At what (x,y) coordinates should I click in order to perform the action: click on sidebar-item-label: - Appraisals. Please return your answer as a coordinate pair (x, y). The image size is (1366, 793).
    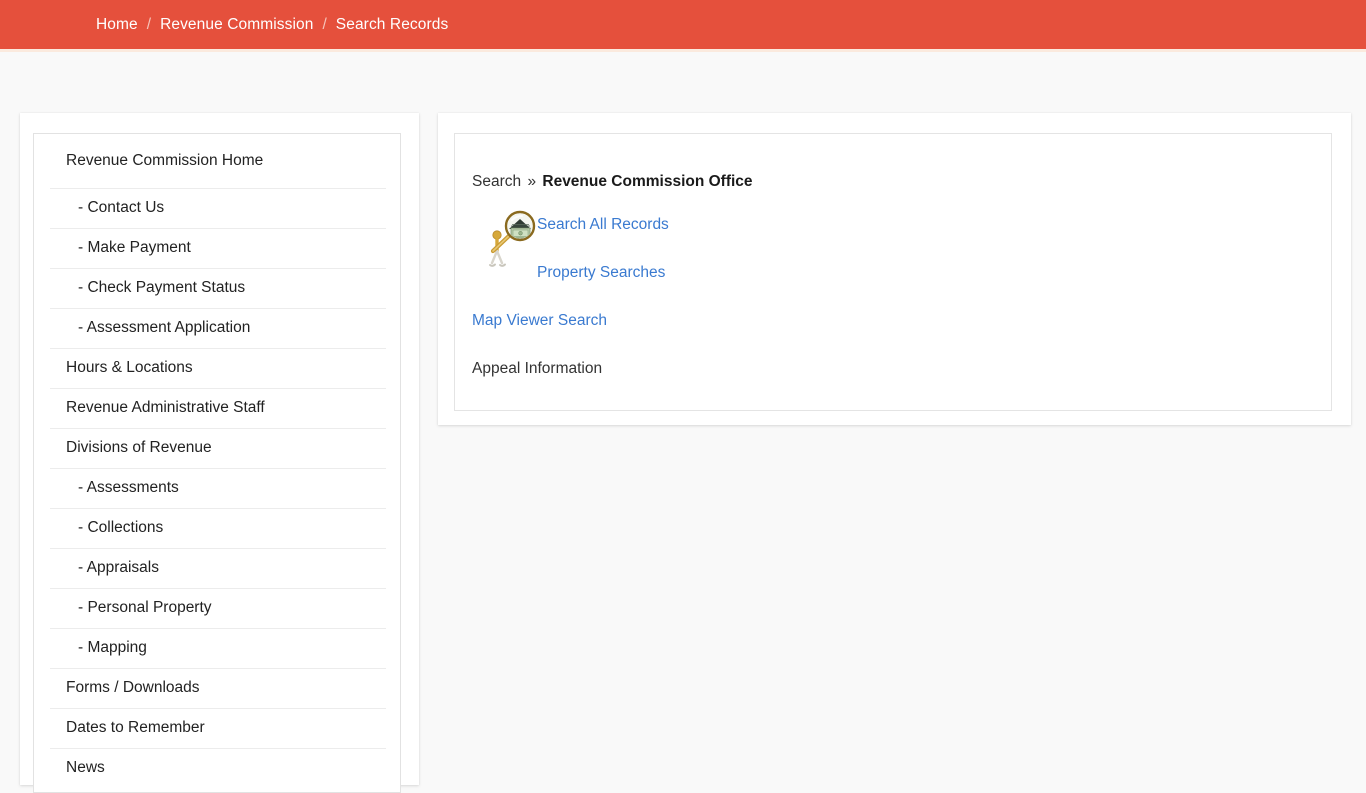
    Looking at the image, I should click on (118, 567).